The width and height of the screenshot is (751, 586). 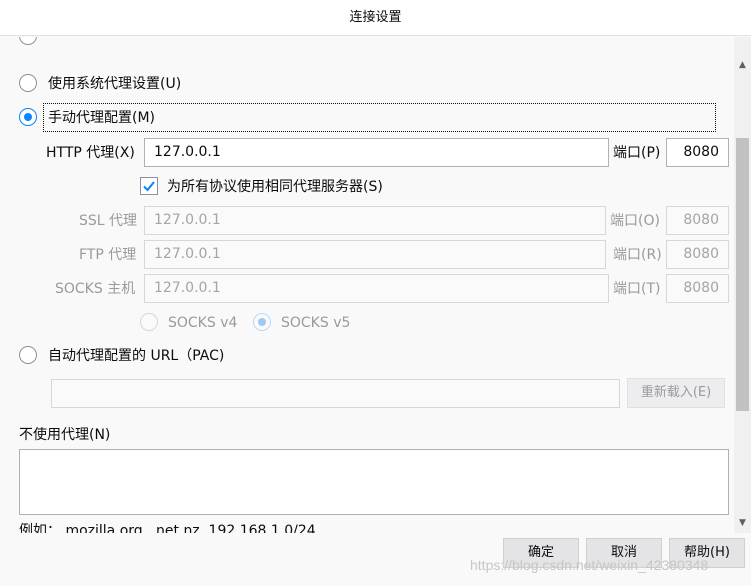 What do you see at coordinates (697, 152) in the screenshot?
I see `http-port-input: 8080` at bounding box center [697, 152].